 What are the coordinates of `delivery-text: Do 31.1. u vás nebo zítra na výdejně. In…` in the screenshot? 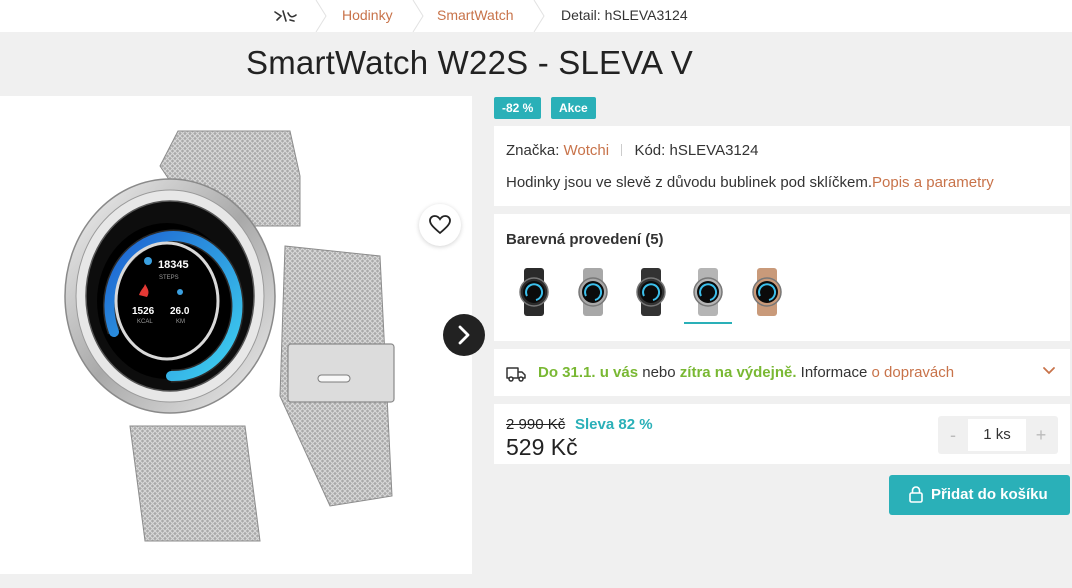 It's located at (746, 372).